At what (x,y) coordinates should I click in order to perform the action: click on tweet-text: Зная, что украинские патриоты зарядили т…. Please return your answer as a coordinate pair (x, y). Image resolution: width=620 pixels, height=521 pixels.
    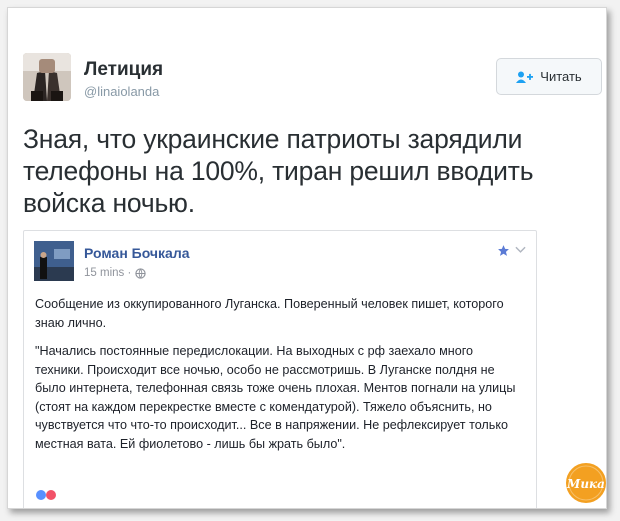
    Looking at the image, I should click on (278, 171).